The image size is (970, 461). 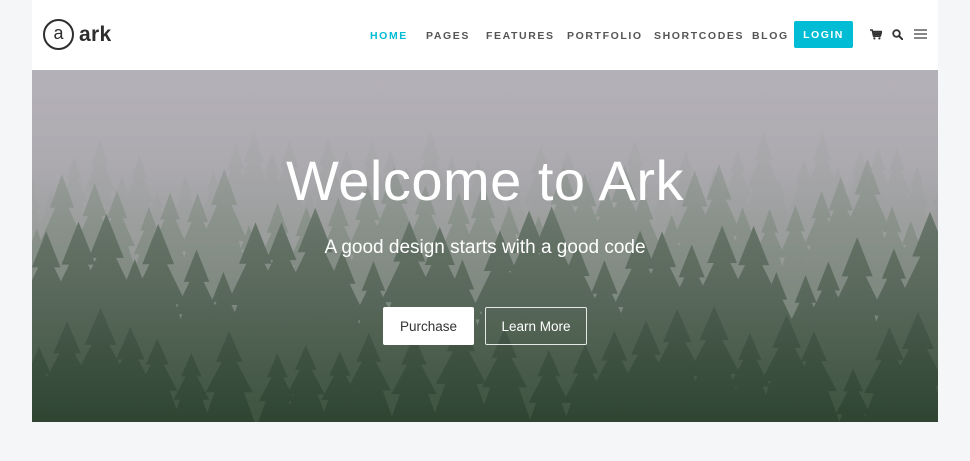 What do you see at coordinates (823, 34) in the screenshot?
I see `login-button: LOGIN` at bounding box center [823, 34].